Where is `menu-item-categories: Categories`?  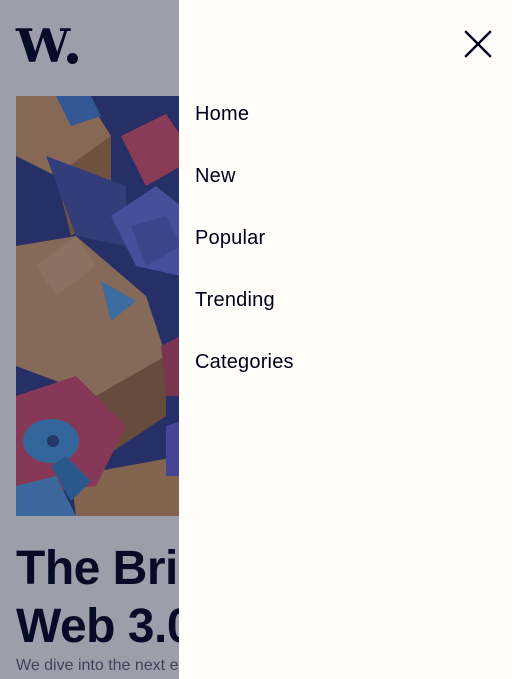
menu-item-categories: Categories is located at coordinates (244, 377).